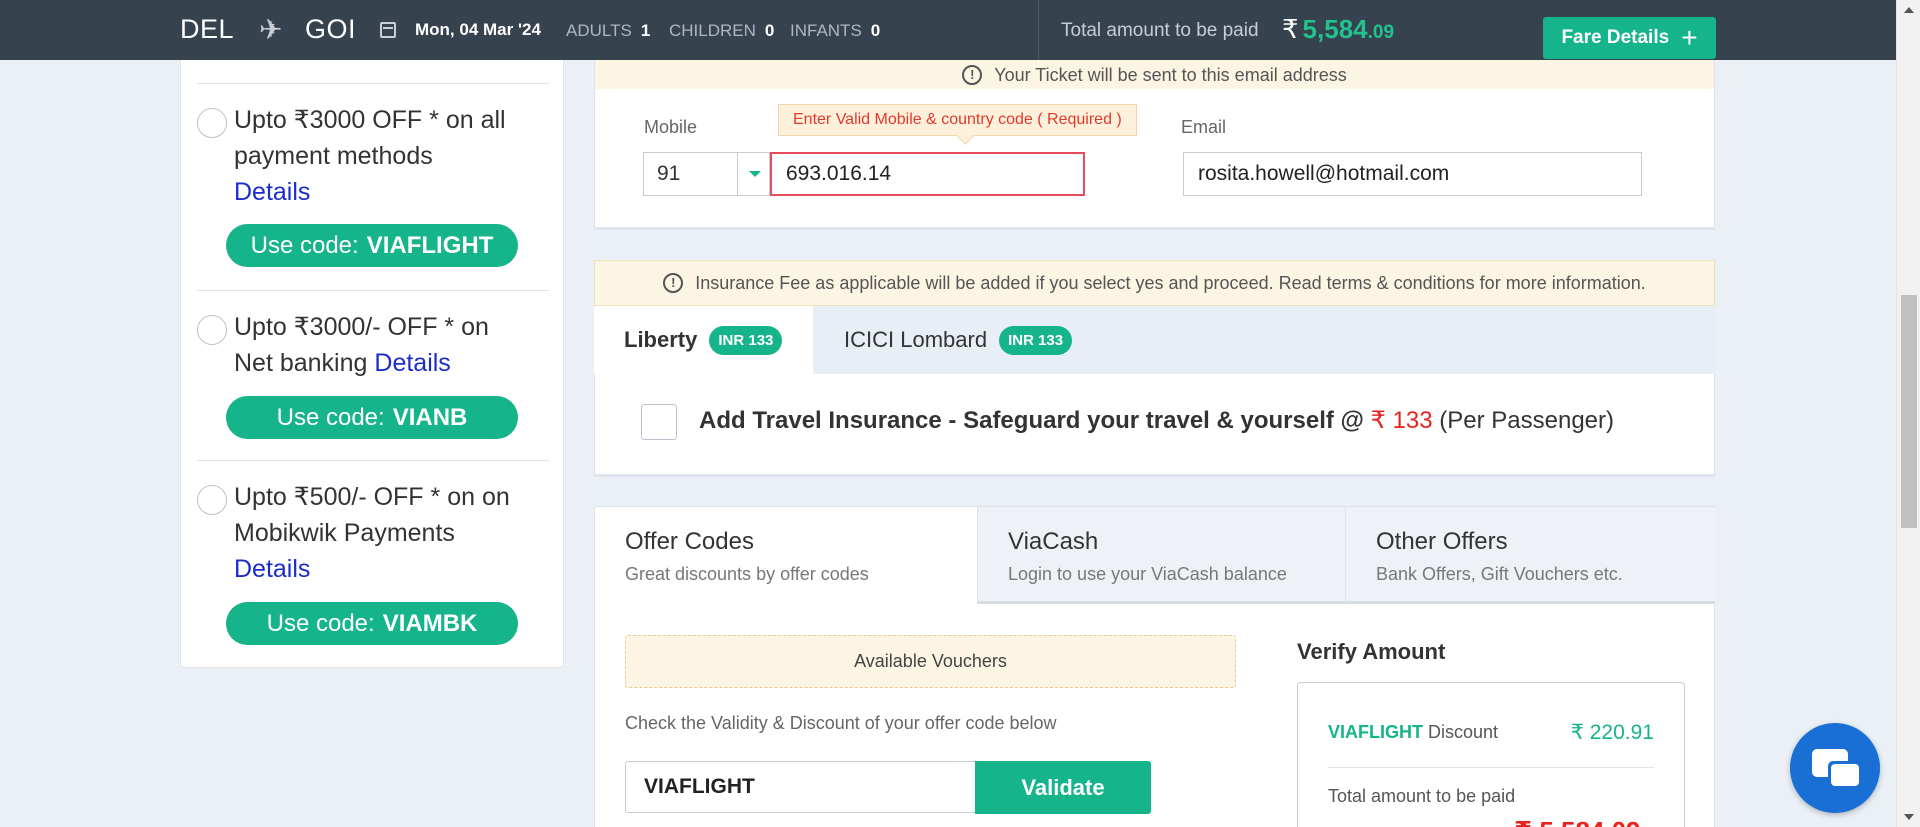 Image resolution: width=1920 pixels, height=827 pixels. I want to click on route: DEL ✈ GOI, so click(268, 29).